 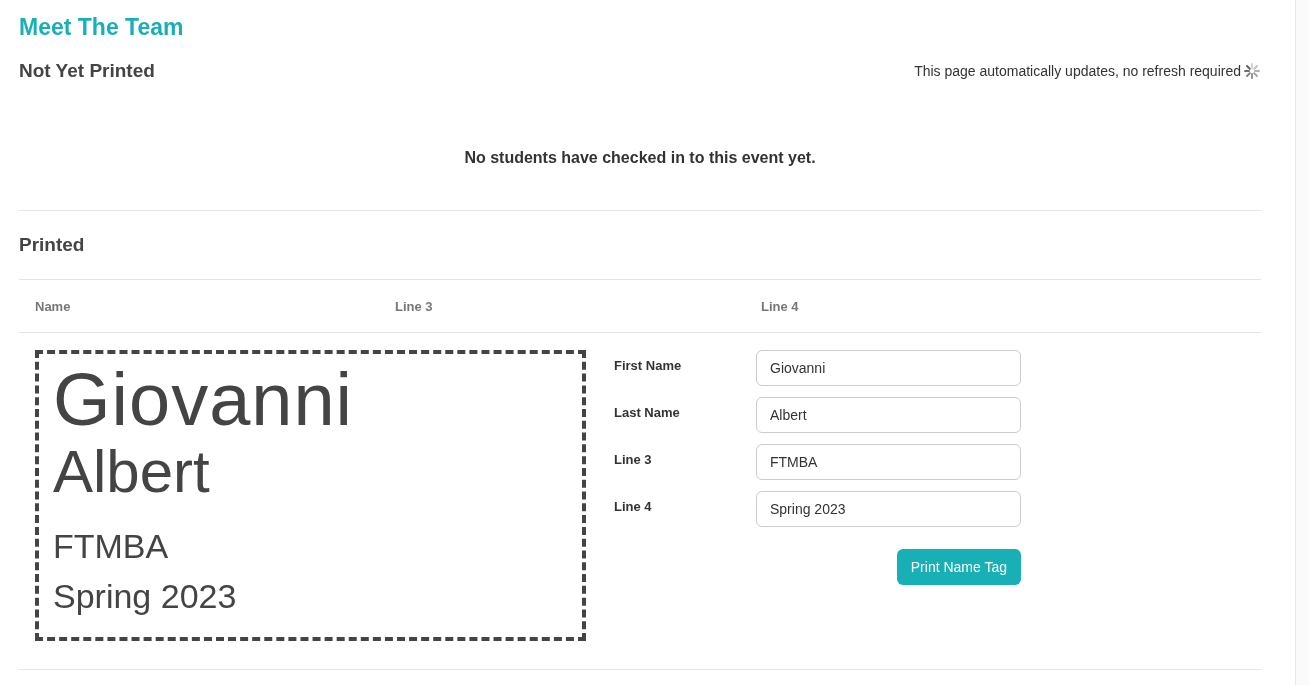 What do you see at coordinates (633, 460) in the screenshot?
I see `field-label: Line 3` at bounding box center [633, 460].